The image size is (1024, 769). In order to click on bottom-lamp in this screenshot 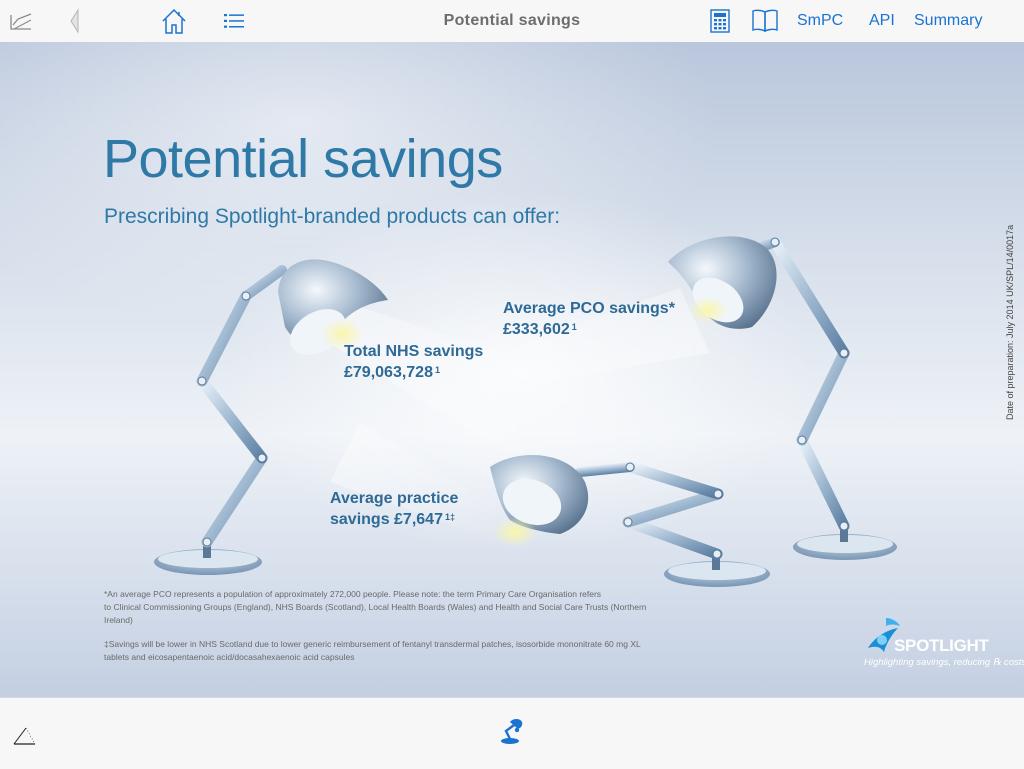, I will do `click(630, 521)`.